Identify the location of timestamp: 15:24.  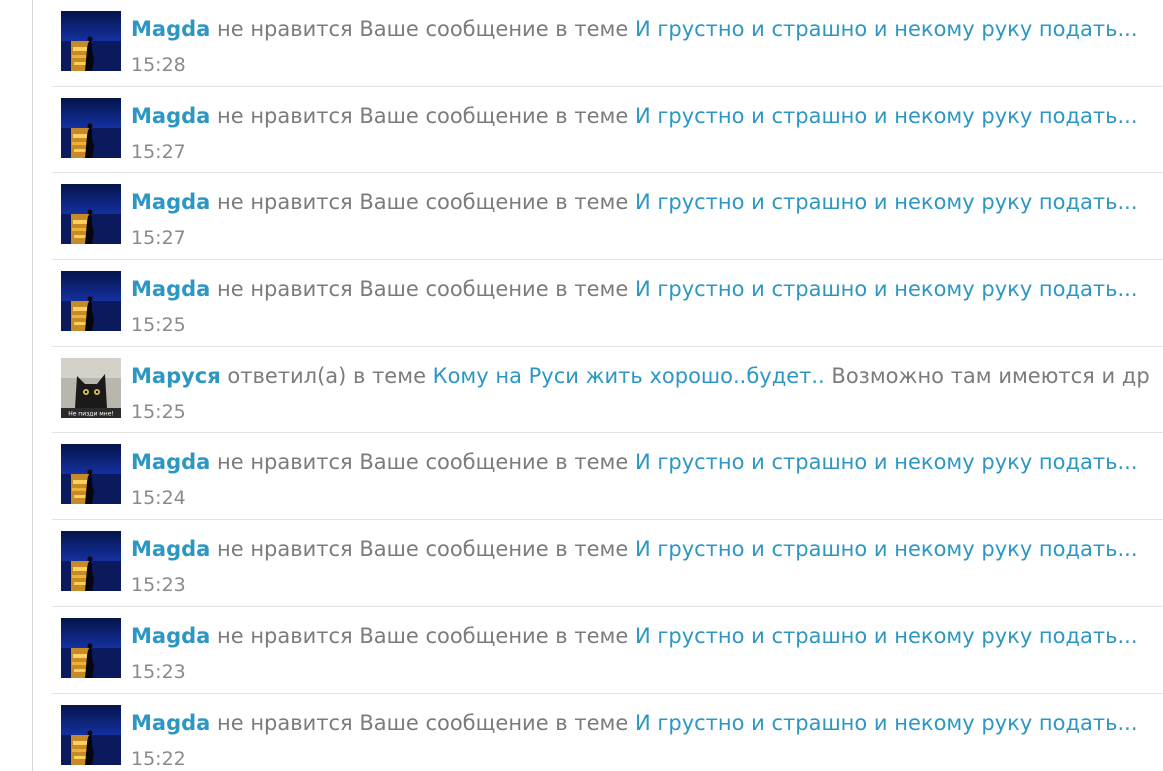
(158, 498).